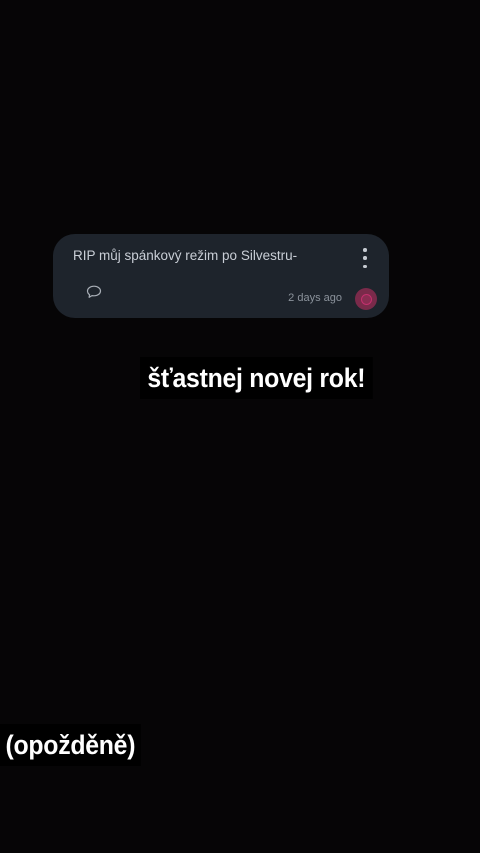 Image resolution: width=480 pixels, height=853 pixels. I want to click on caption-happy-new-year: šťastnej novej rok!, so click(256, 378).